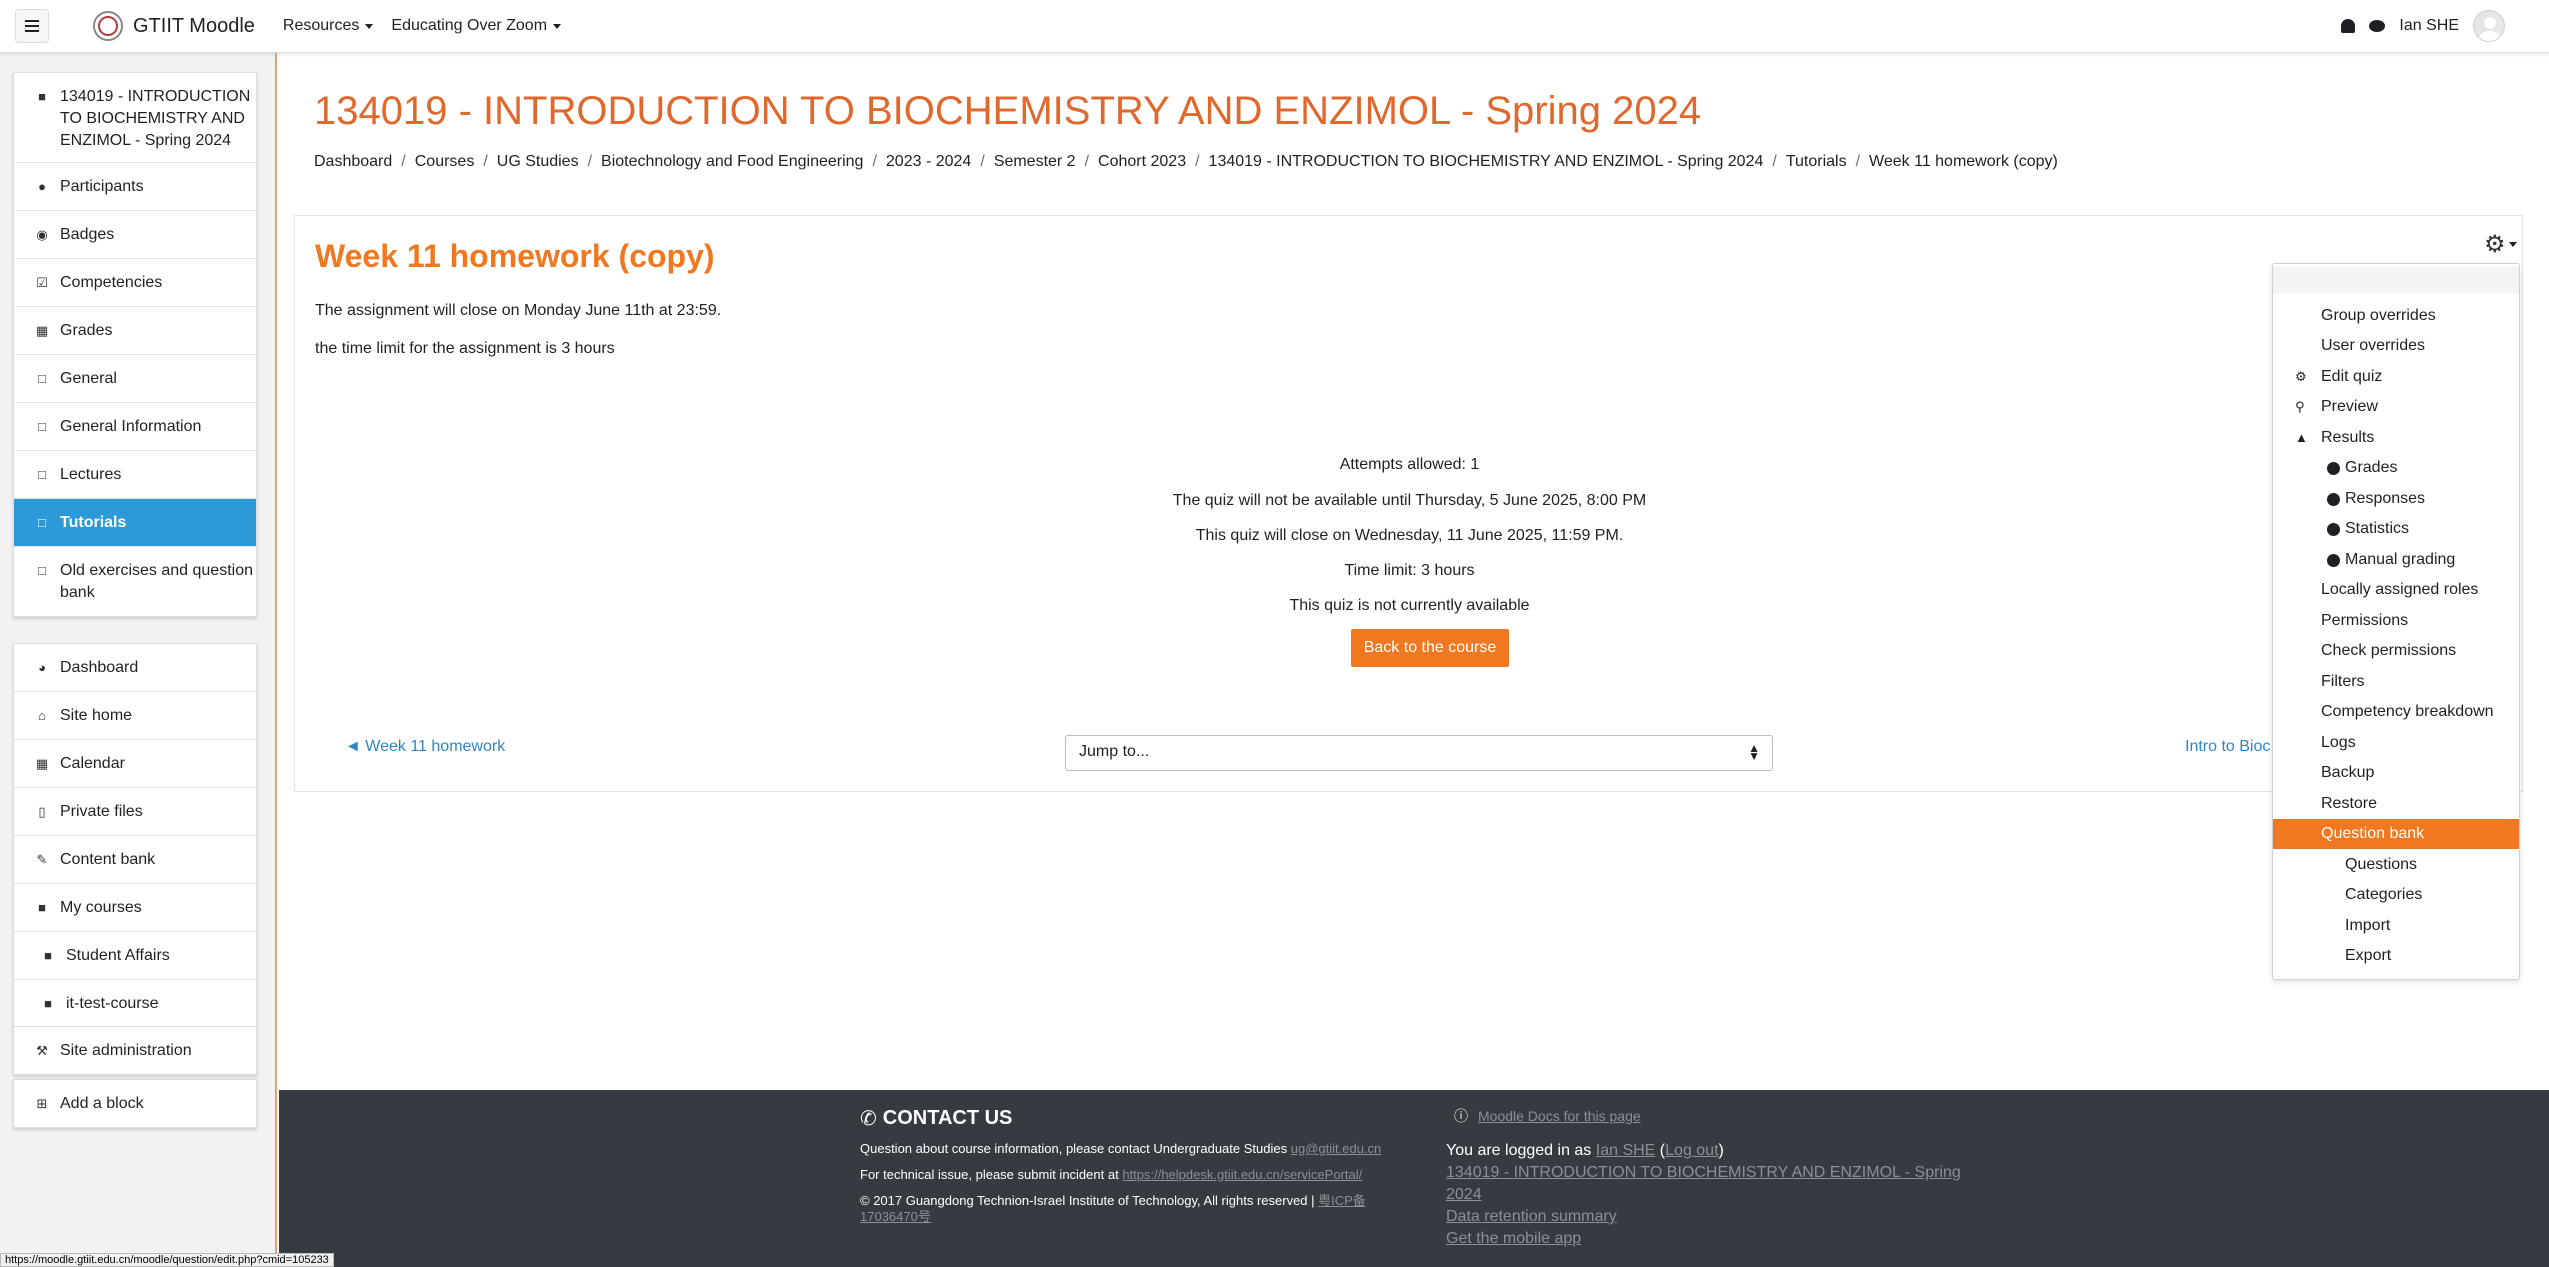  Describe the element at coordinates (2348, 772) in the screenshot. I see `menu-item-label: Backup` at that location.